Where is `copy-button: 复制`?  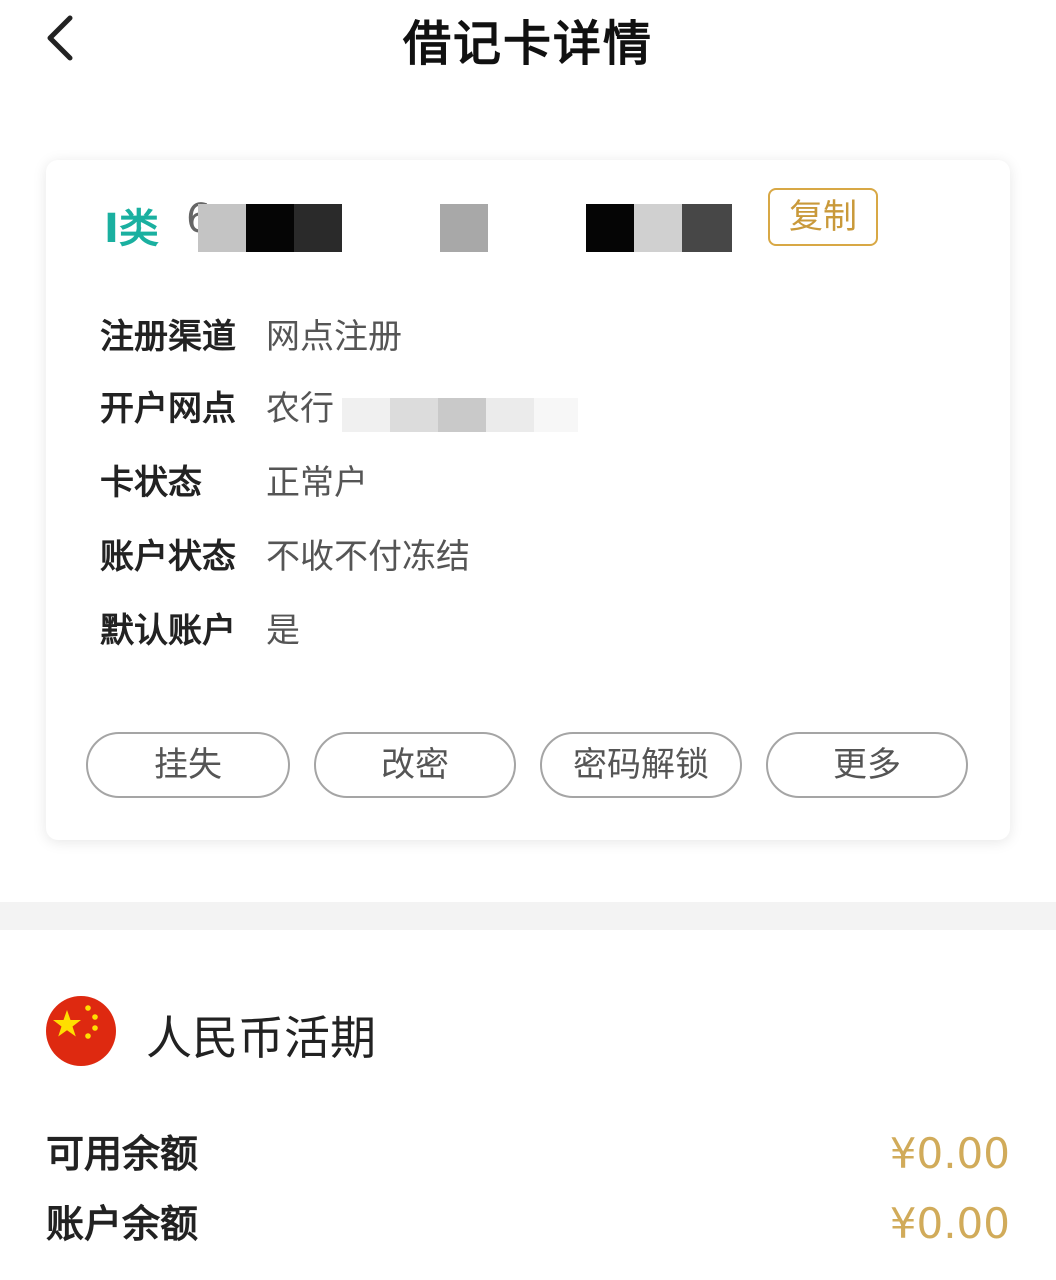
copy-button: 复制 is located at coordinates (823, 217).